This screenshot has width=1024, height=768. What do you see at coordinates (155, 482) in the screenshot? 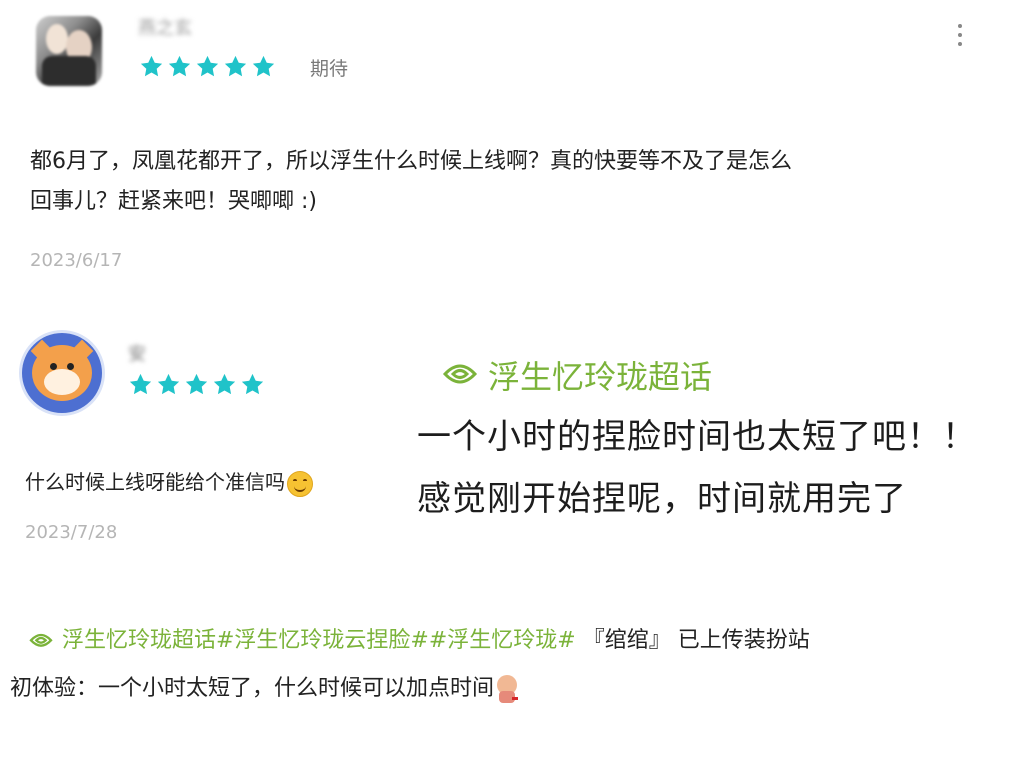
I see `review-text: 什么时候上线呀能给个准信吗` at bounding box center [155, 482].